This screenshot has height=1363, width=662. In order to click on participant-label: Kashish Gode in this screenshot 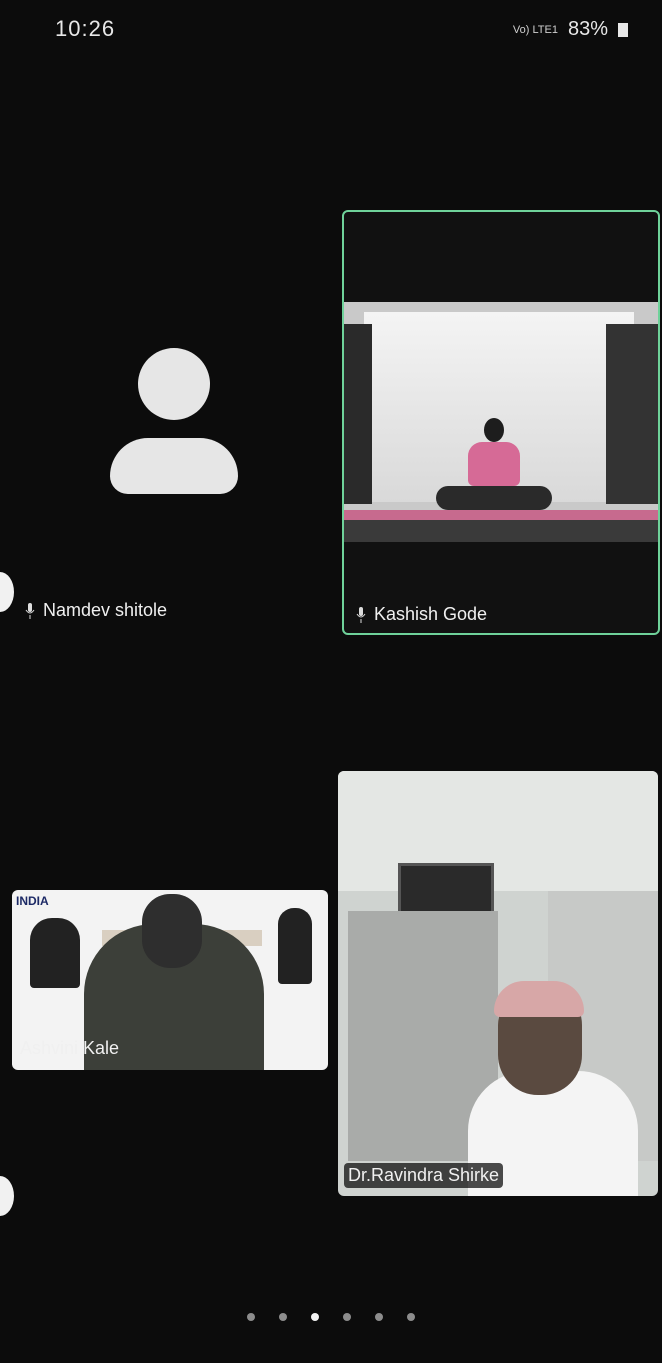, I will do `click(421, 614)`.